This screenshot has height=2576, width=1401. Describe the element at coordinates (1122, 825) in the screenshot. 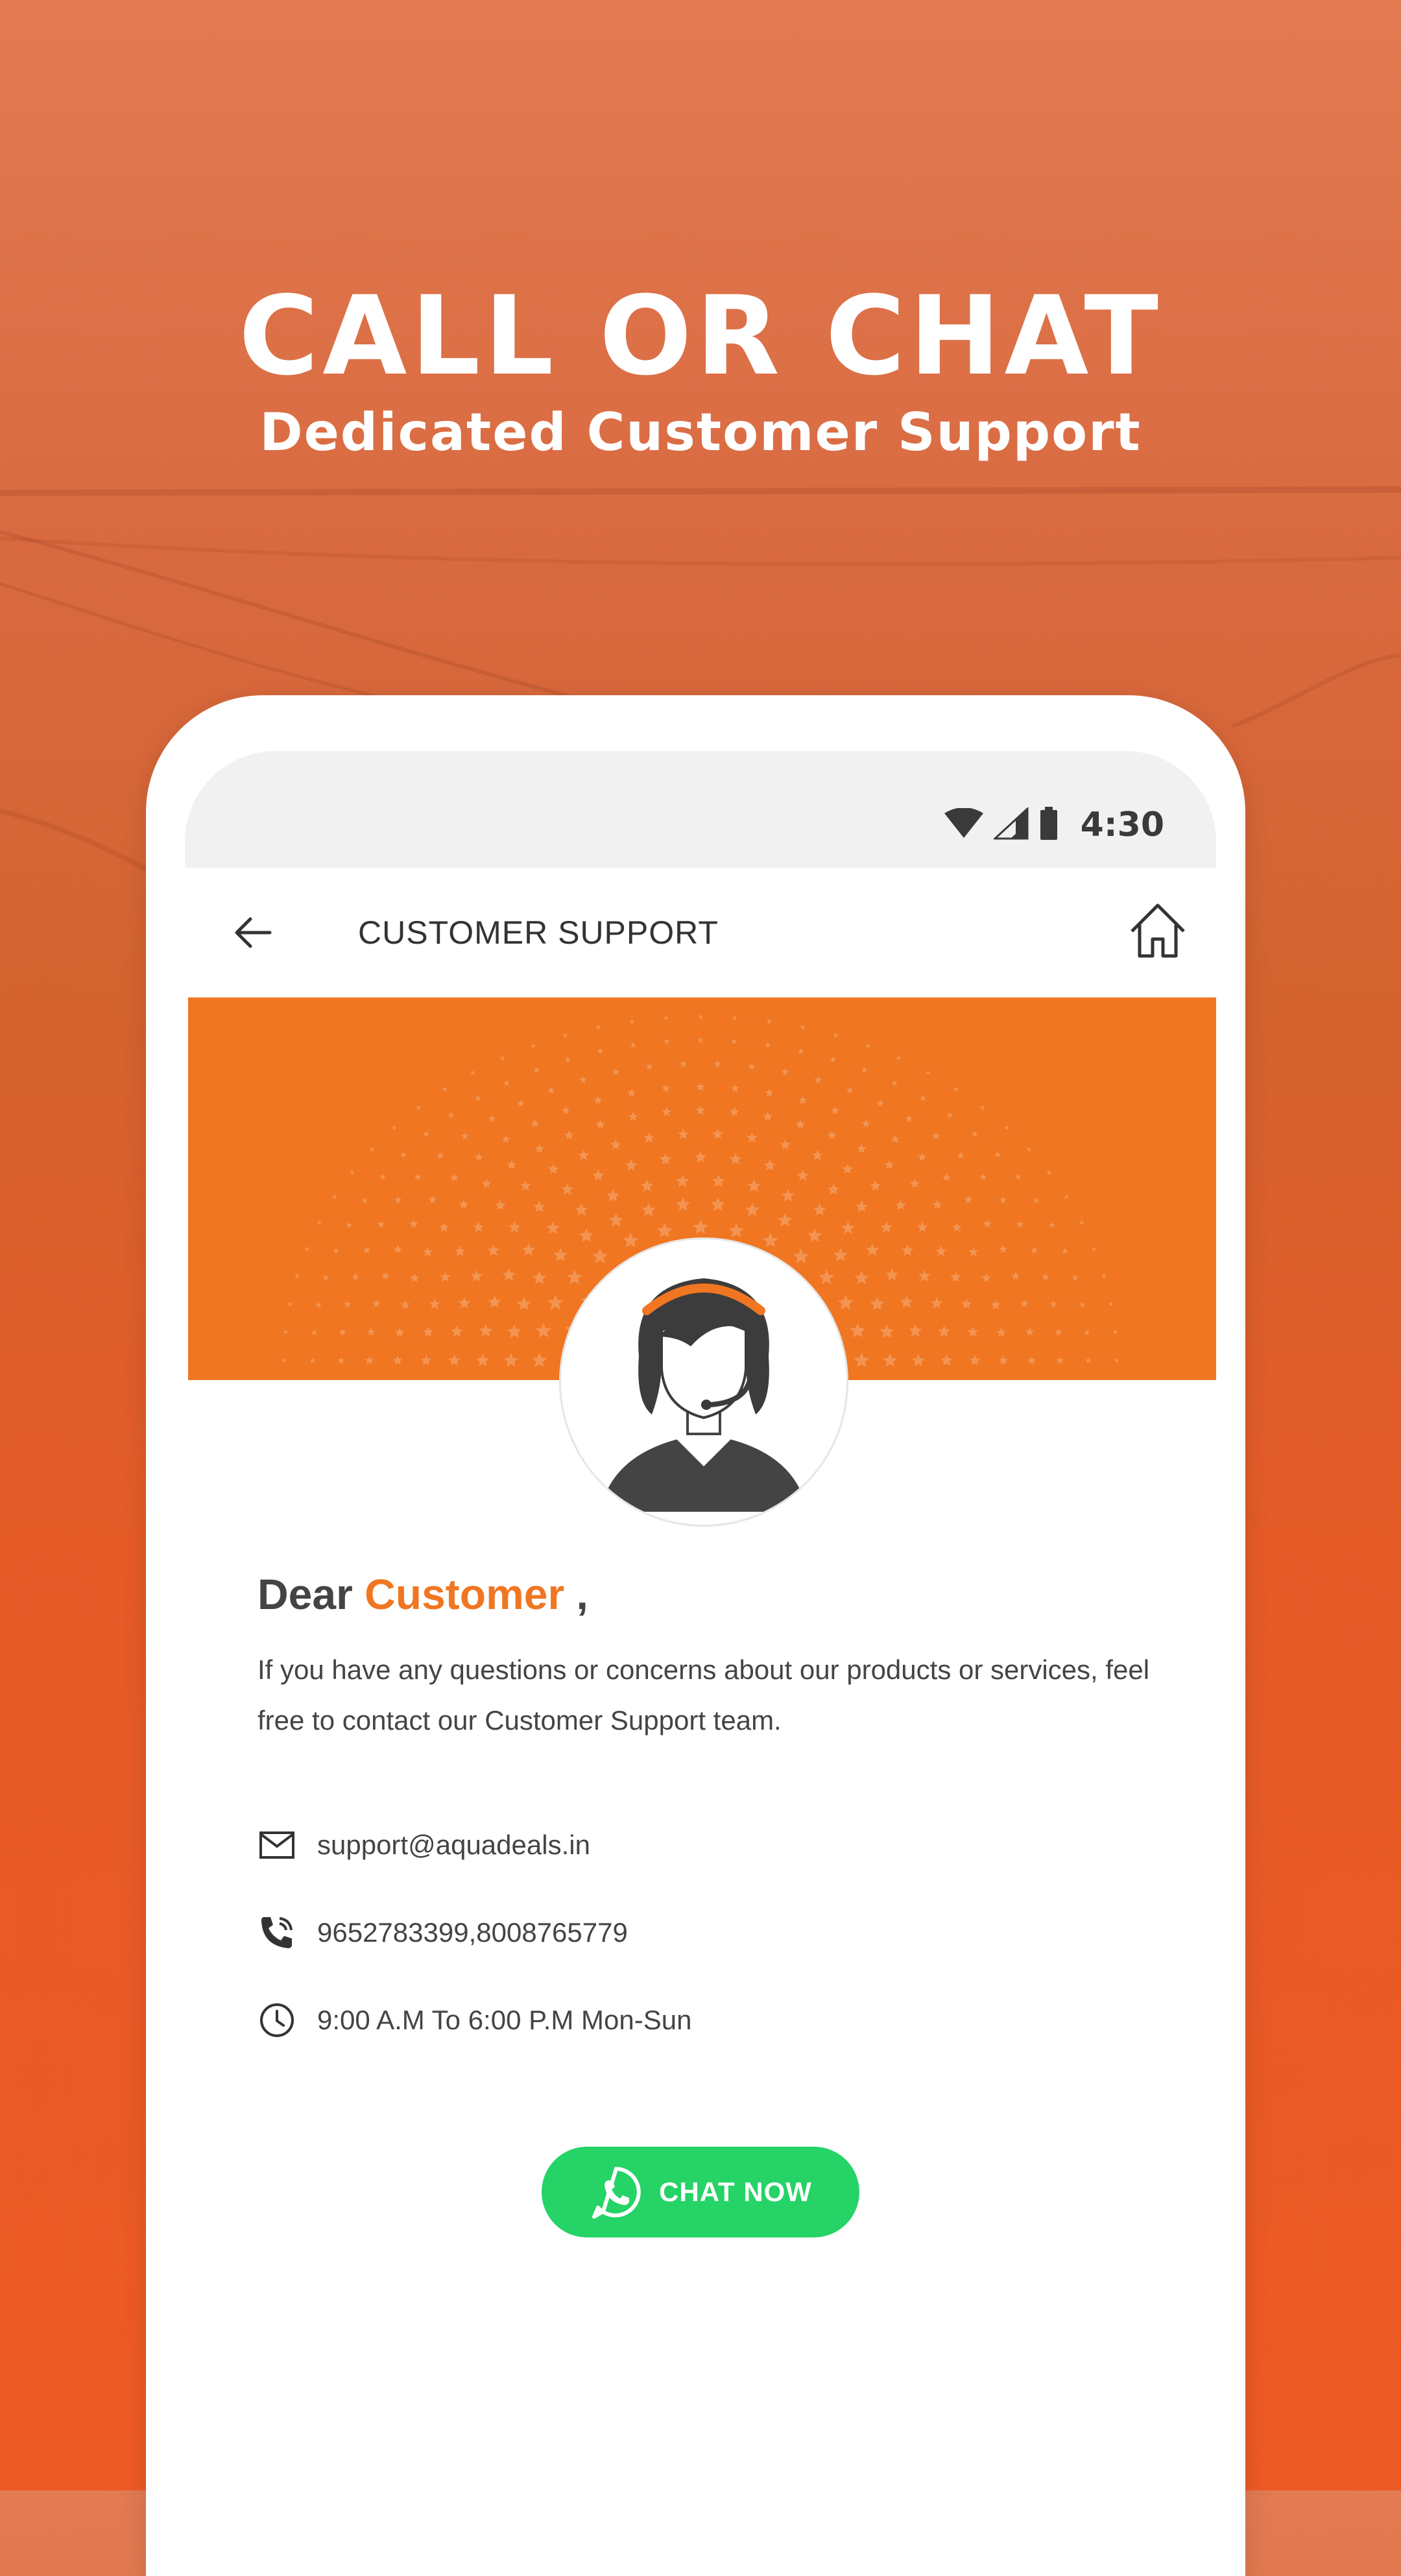

I see `status-time: 4:30` at that location.